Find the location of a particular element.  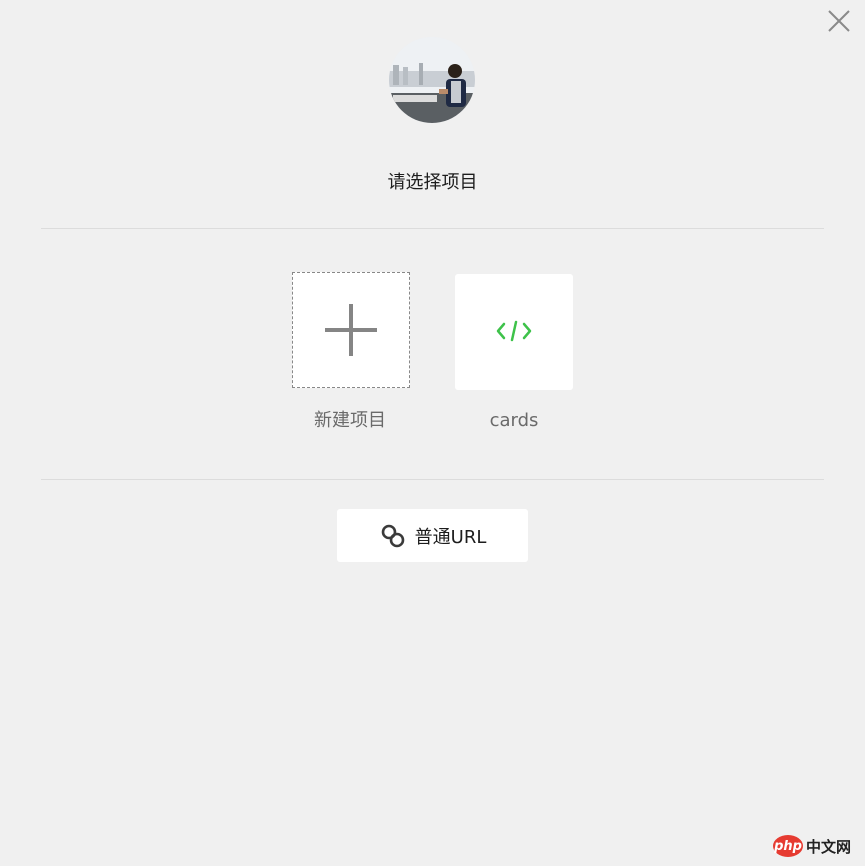

close-icon is located at coordinates (839, 21).